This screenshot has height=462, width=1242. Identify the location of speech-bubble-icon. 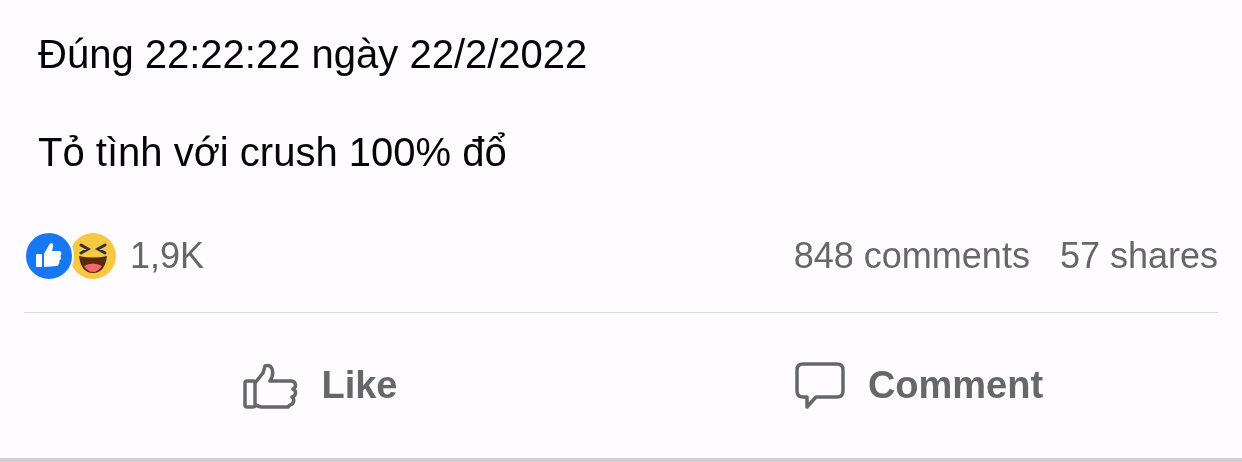
(819, 385).